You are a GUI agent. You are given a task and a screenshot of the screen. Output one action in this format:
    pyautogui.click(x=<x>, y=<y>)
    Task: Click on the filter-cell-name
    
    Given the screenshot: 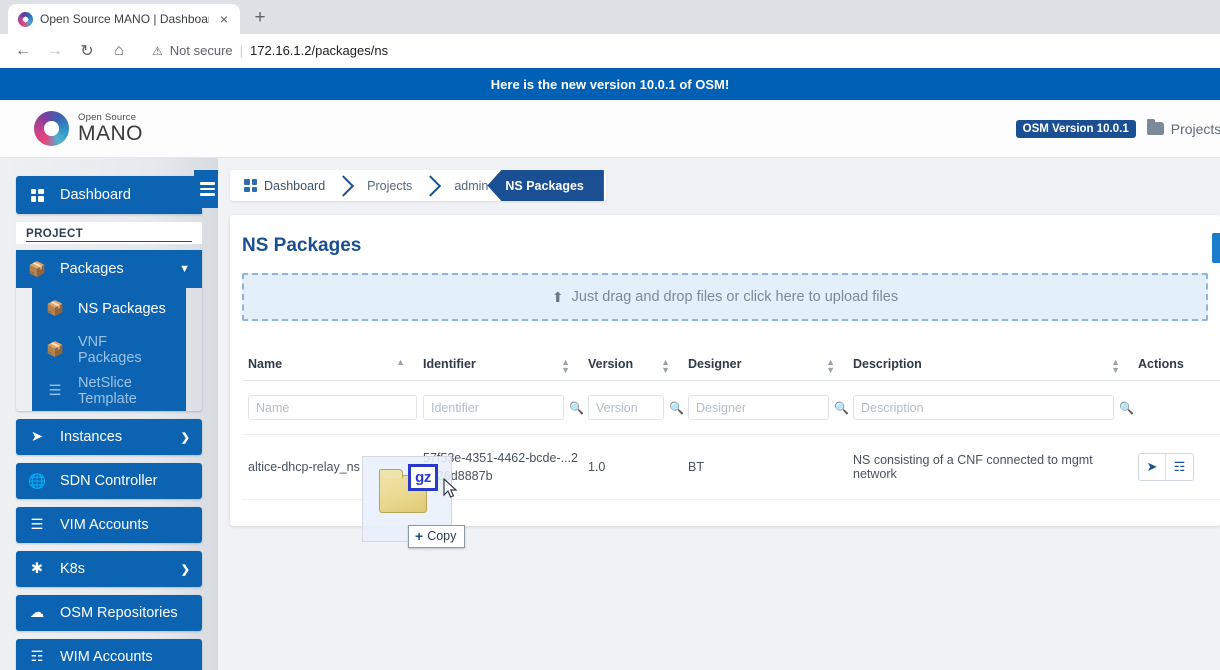 What is the action you would take?
    pyautogui.click(x=329, y=407)
    